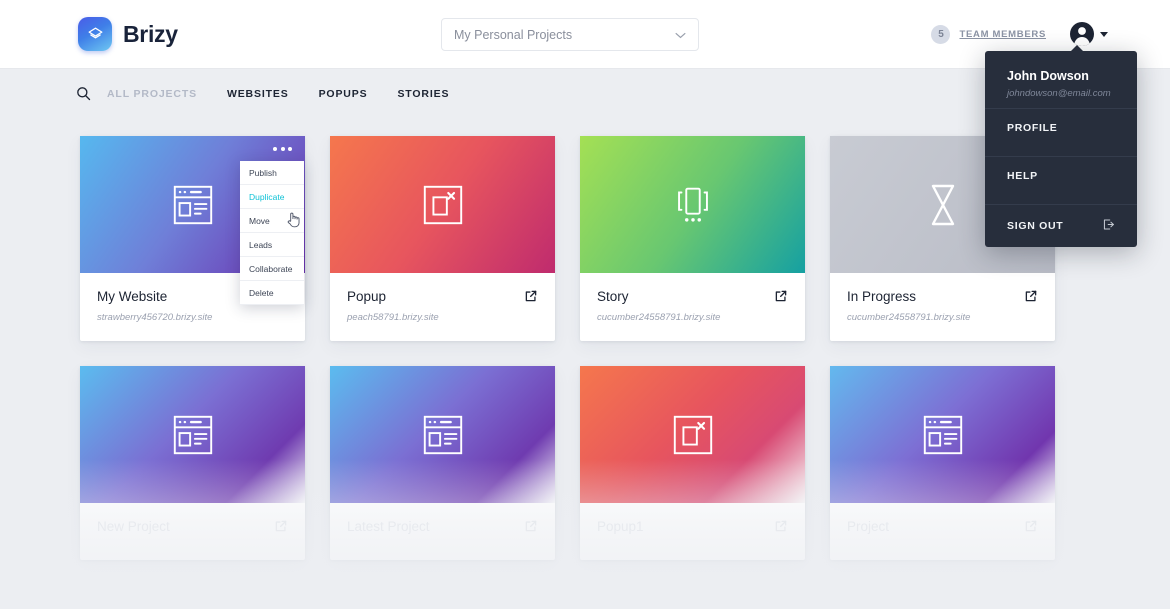 Image resolution: width=1170 pixels, height=609 pixels. I want to click on card-title: Latest Project, so click(388, 526).